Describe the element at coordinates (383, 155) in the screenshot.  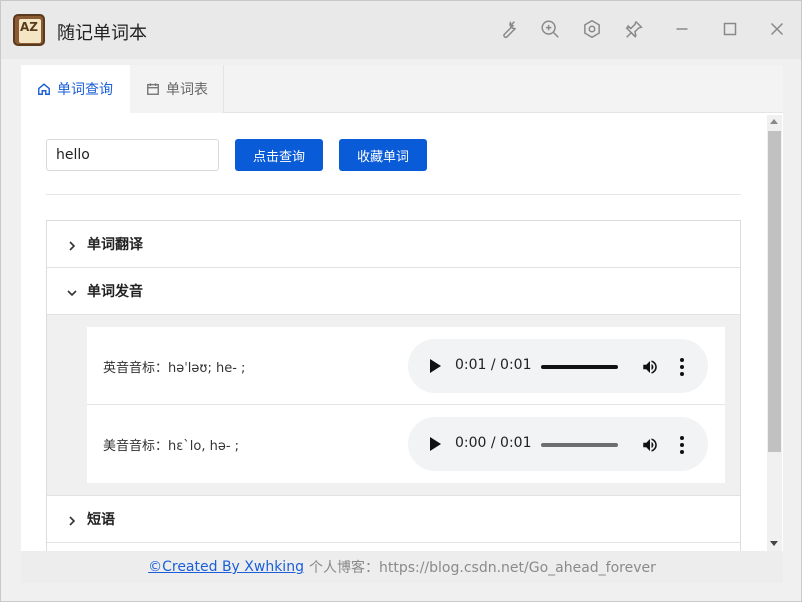
I see `collect-word-button: 收藏单词` at that location.